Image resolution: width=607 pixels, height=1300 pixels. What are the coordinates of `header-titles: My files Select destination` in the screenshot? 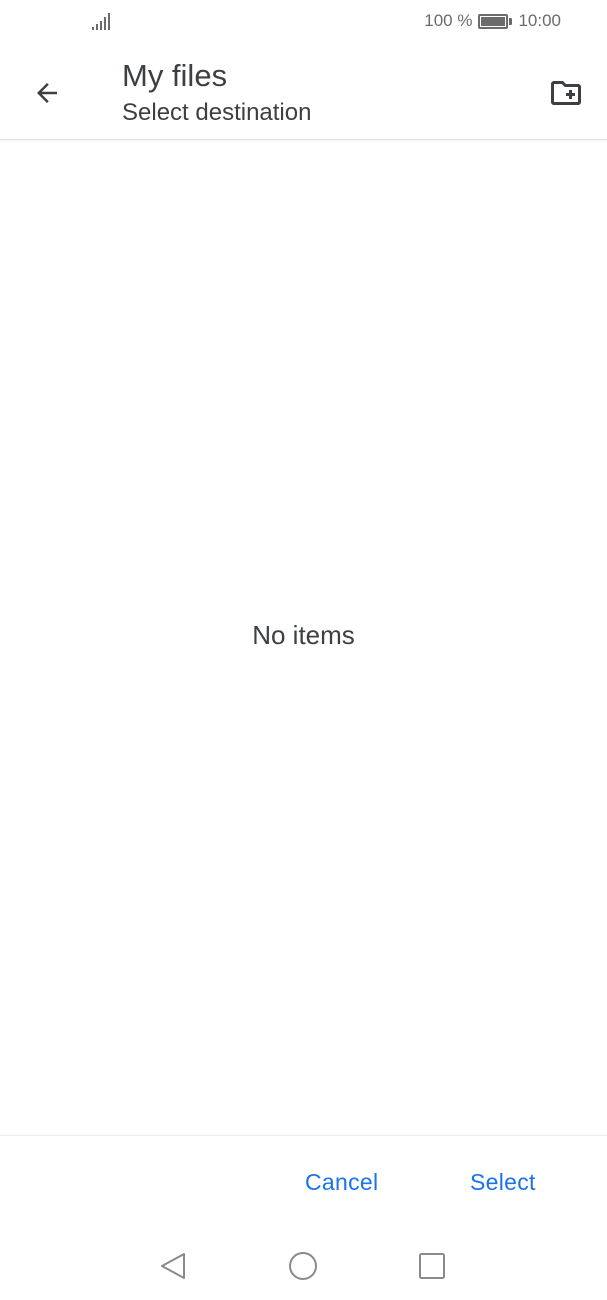 It's located at (216, 93).